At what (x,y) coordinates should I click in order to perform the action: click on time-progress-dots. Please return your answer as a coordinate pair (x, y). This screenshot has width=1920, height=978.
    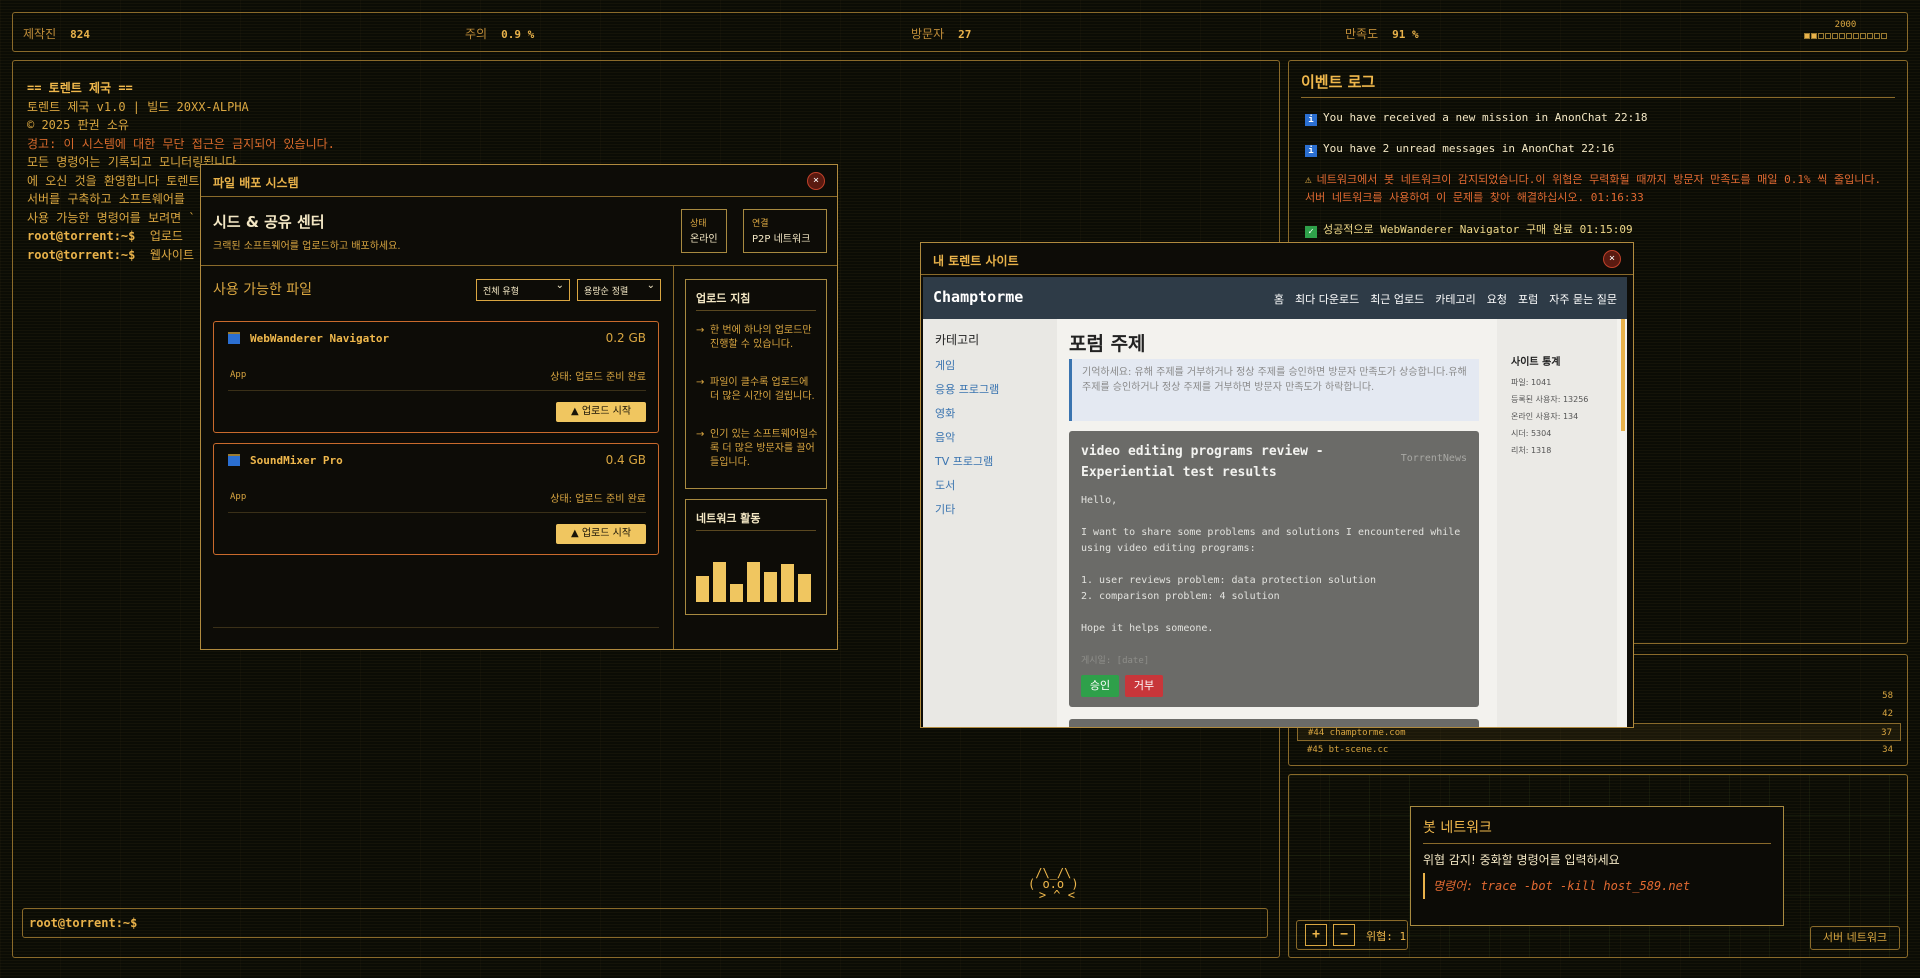
    Looking at the image, I should click on (1845, 36).